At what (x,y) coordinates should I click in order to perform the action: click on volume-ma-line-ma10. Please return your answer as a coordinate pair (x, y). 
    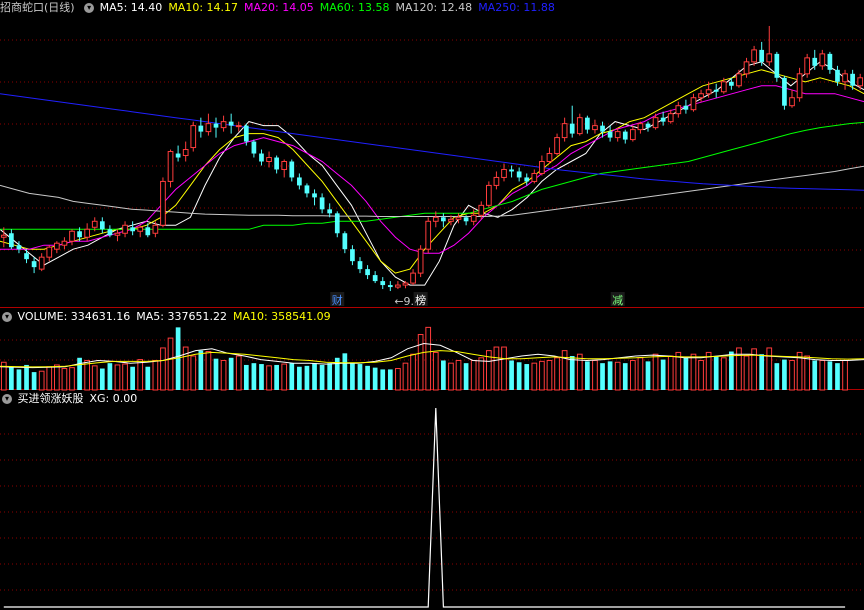
    Looking at the image, I should click on (432, 359).